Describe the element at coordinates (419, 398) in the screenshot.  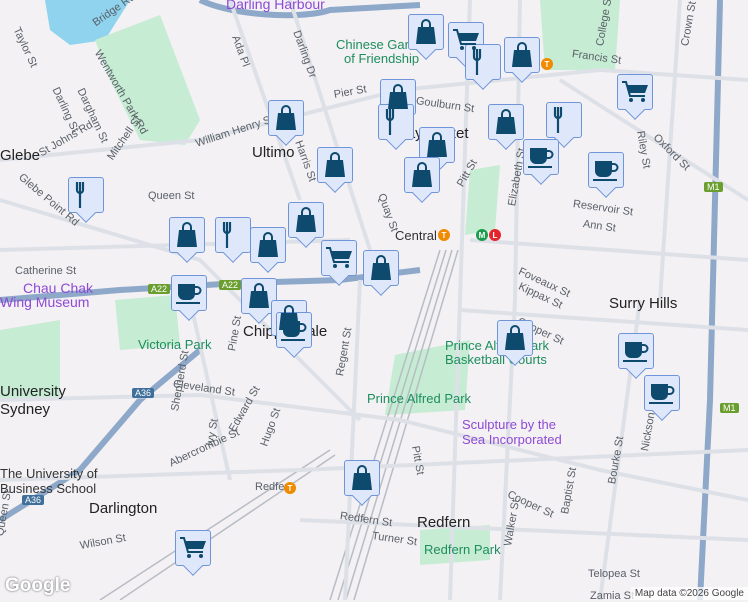
I see `place-prince-alfred-park: Prince Alfred Park` at that location.